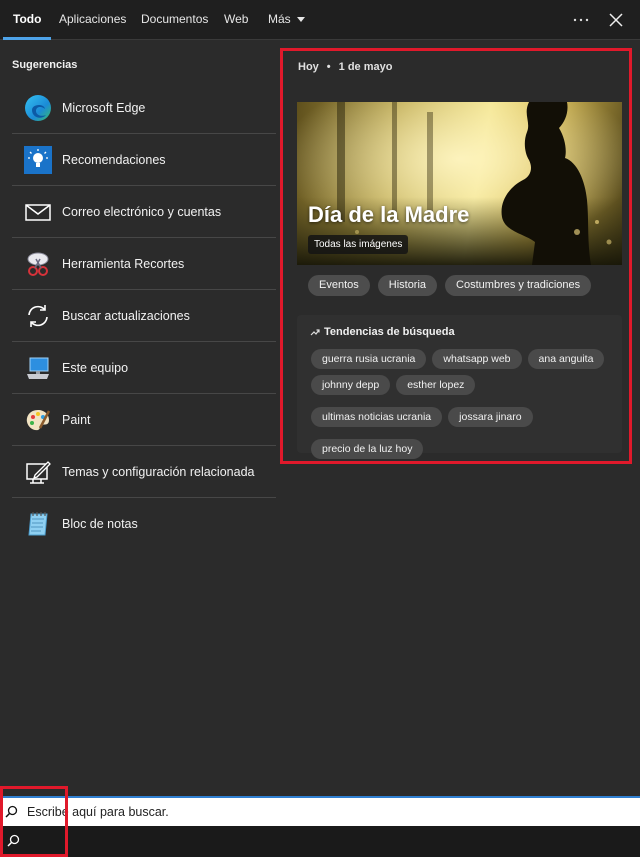 This screenshot has width=640, height=857. What do you see at coordinates (158, 471) in the screenshot?
I see `suggestion-label: Temas y configuración relacionada` at bounding box center [158, 471].